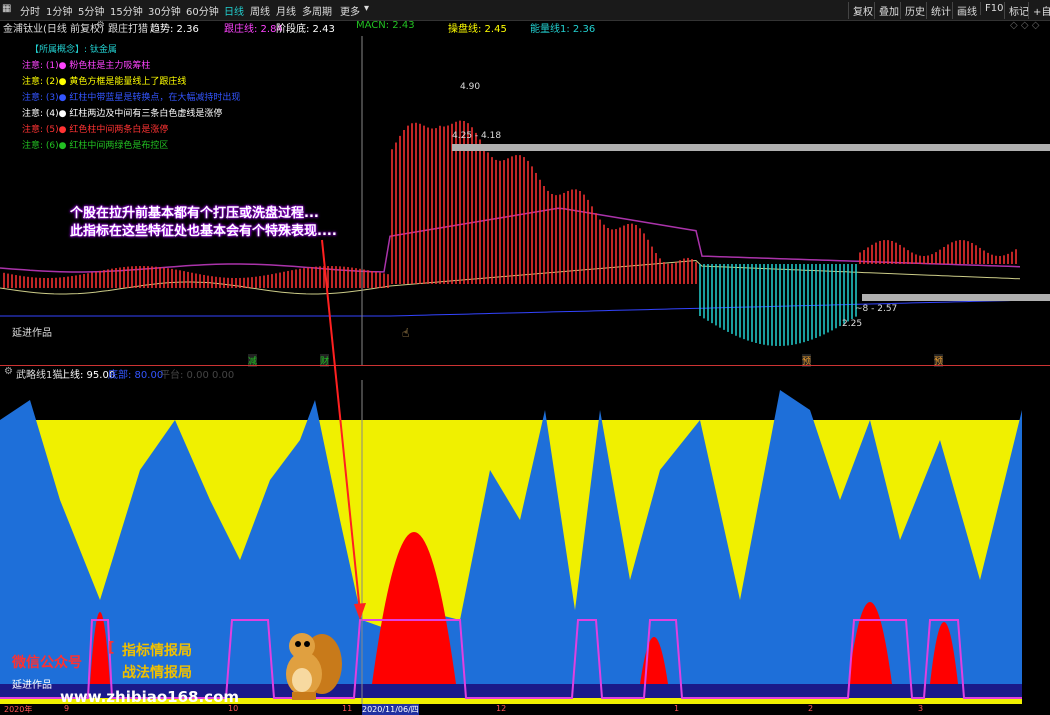 The image size is (1050, 715). Describe the element at coordinates (32, 333) in the screenshot. I see `author-label: 延进作品` at that location.